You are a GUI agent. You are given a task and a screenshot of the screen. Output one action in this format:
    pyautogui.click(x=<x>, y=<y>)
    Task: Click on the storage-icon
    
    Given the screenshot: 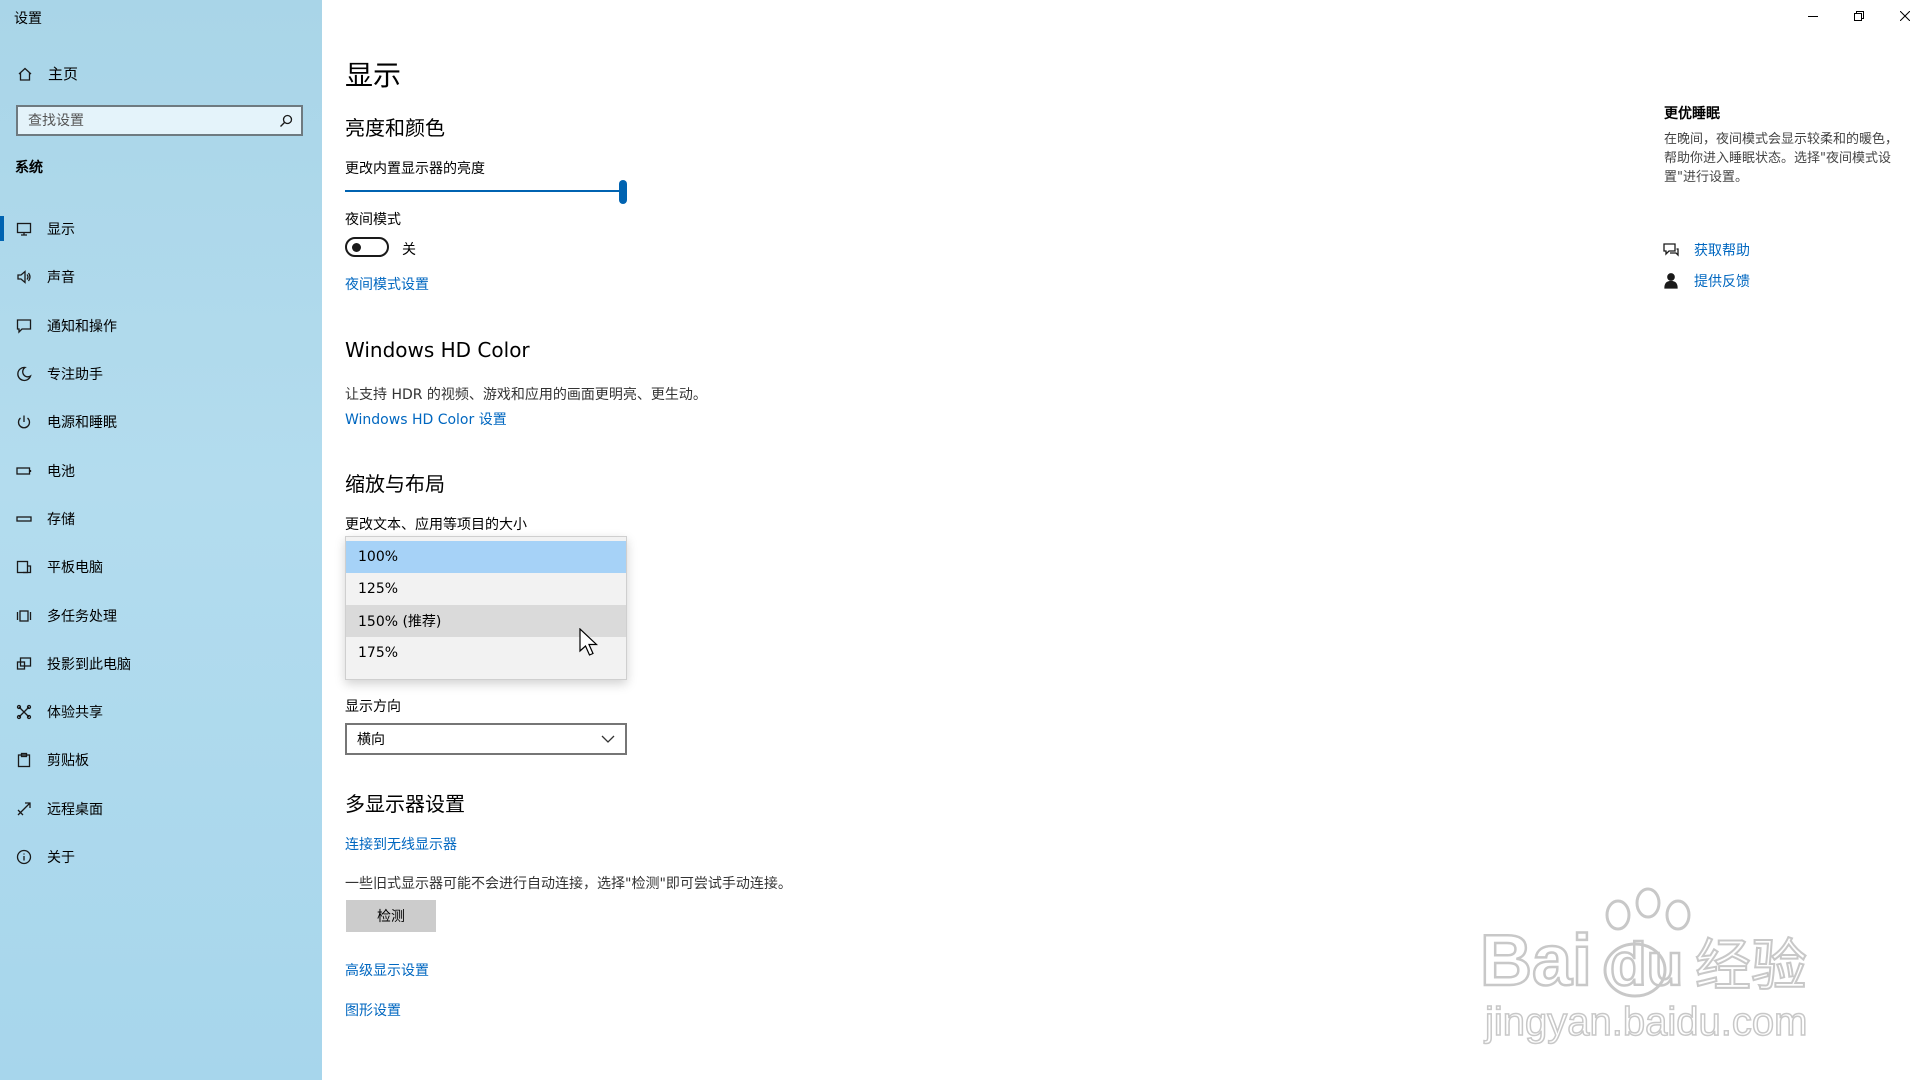 What is the action you would take?
    pyautogui.click(x=24, y=519)
    